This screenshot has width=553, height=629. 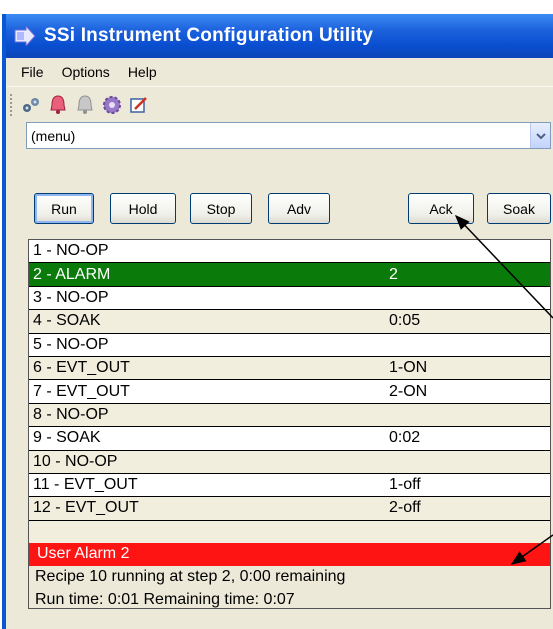 I want to click on step-name: 2 - ALARM, so click(x=72, y=274).